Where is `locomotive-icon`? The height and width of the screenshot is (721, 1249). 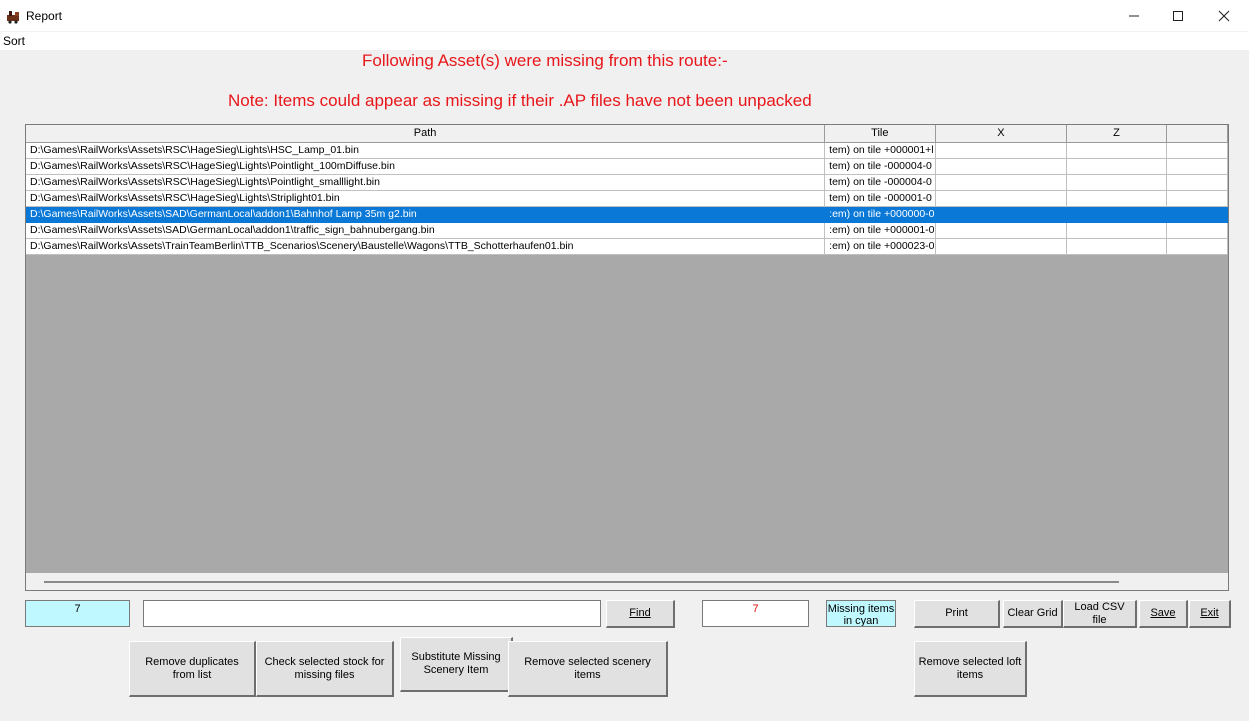
locomotive-icon is located at coordinates (13, 17).